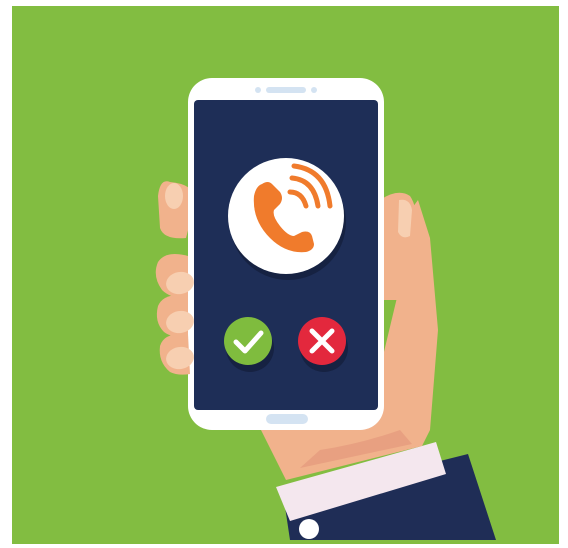 Image resolution: width=568 pixels, height=548 pixels. Describe the element at coordinates (248, 341) in the screenshot. I see `accept-call-button` at that location.